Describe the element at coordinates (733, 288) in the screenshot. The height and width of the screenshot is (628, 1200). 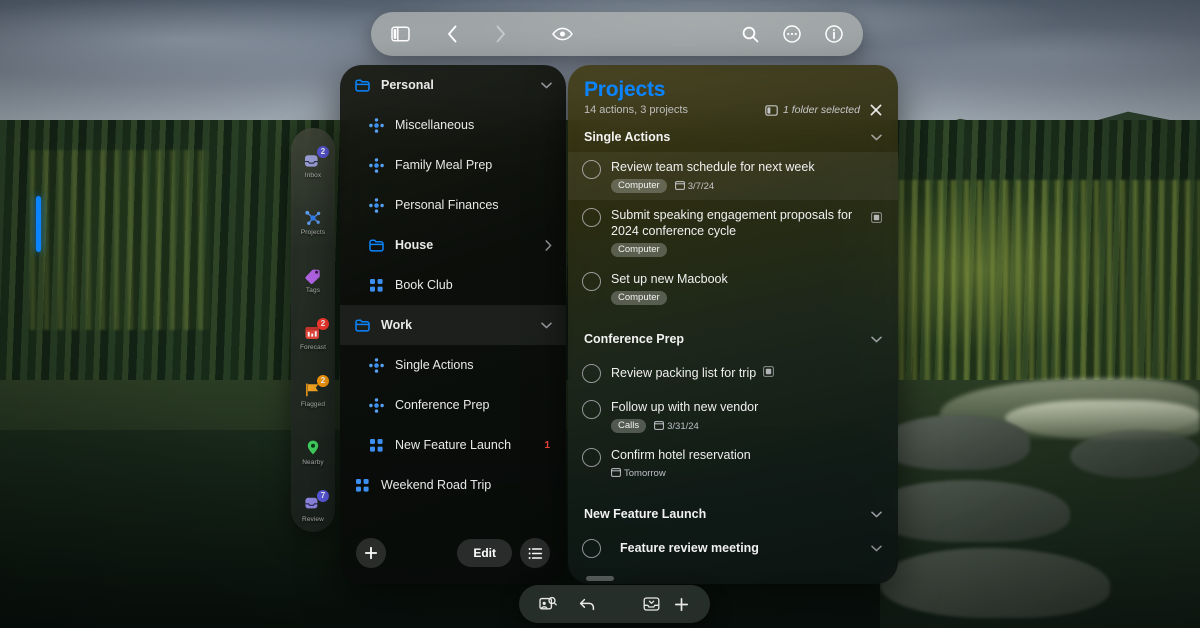
I see `task-row: Set up new Macbook Computer` at that location.